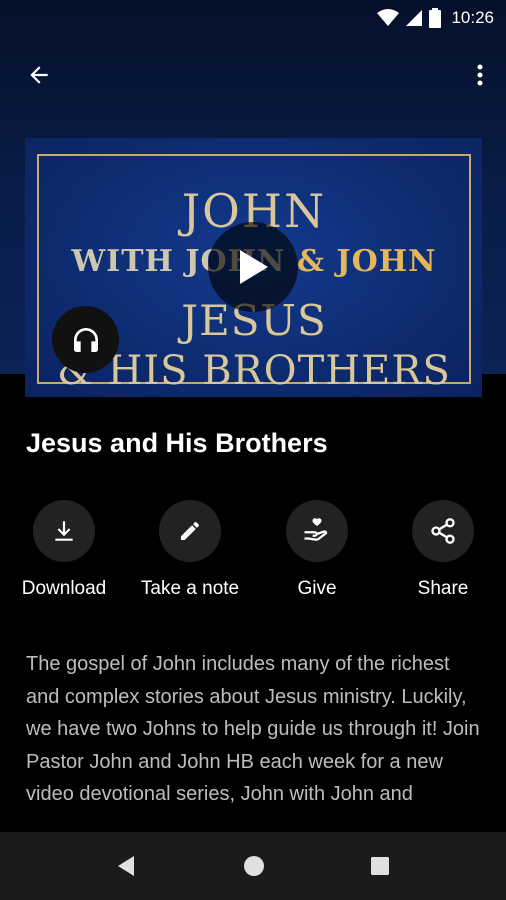 The image size is (506, 900). I want to click on share-action: Share, so click(443, 550).